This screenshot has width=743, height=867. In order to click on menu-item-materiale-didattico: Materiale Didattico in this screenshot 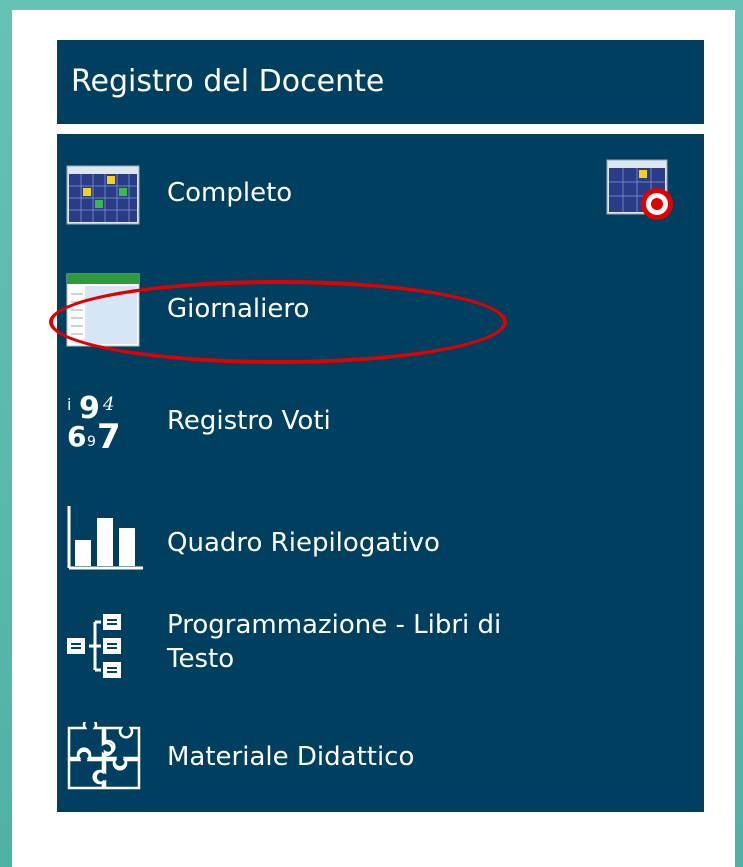, I will do `click(380, 757)`.